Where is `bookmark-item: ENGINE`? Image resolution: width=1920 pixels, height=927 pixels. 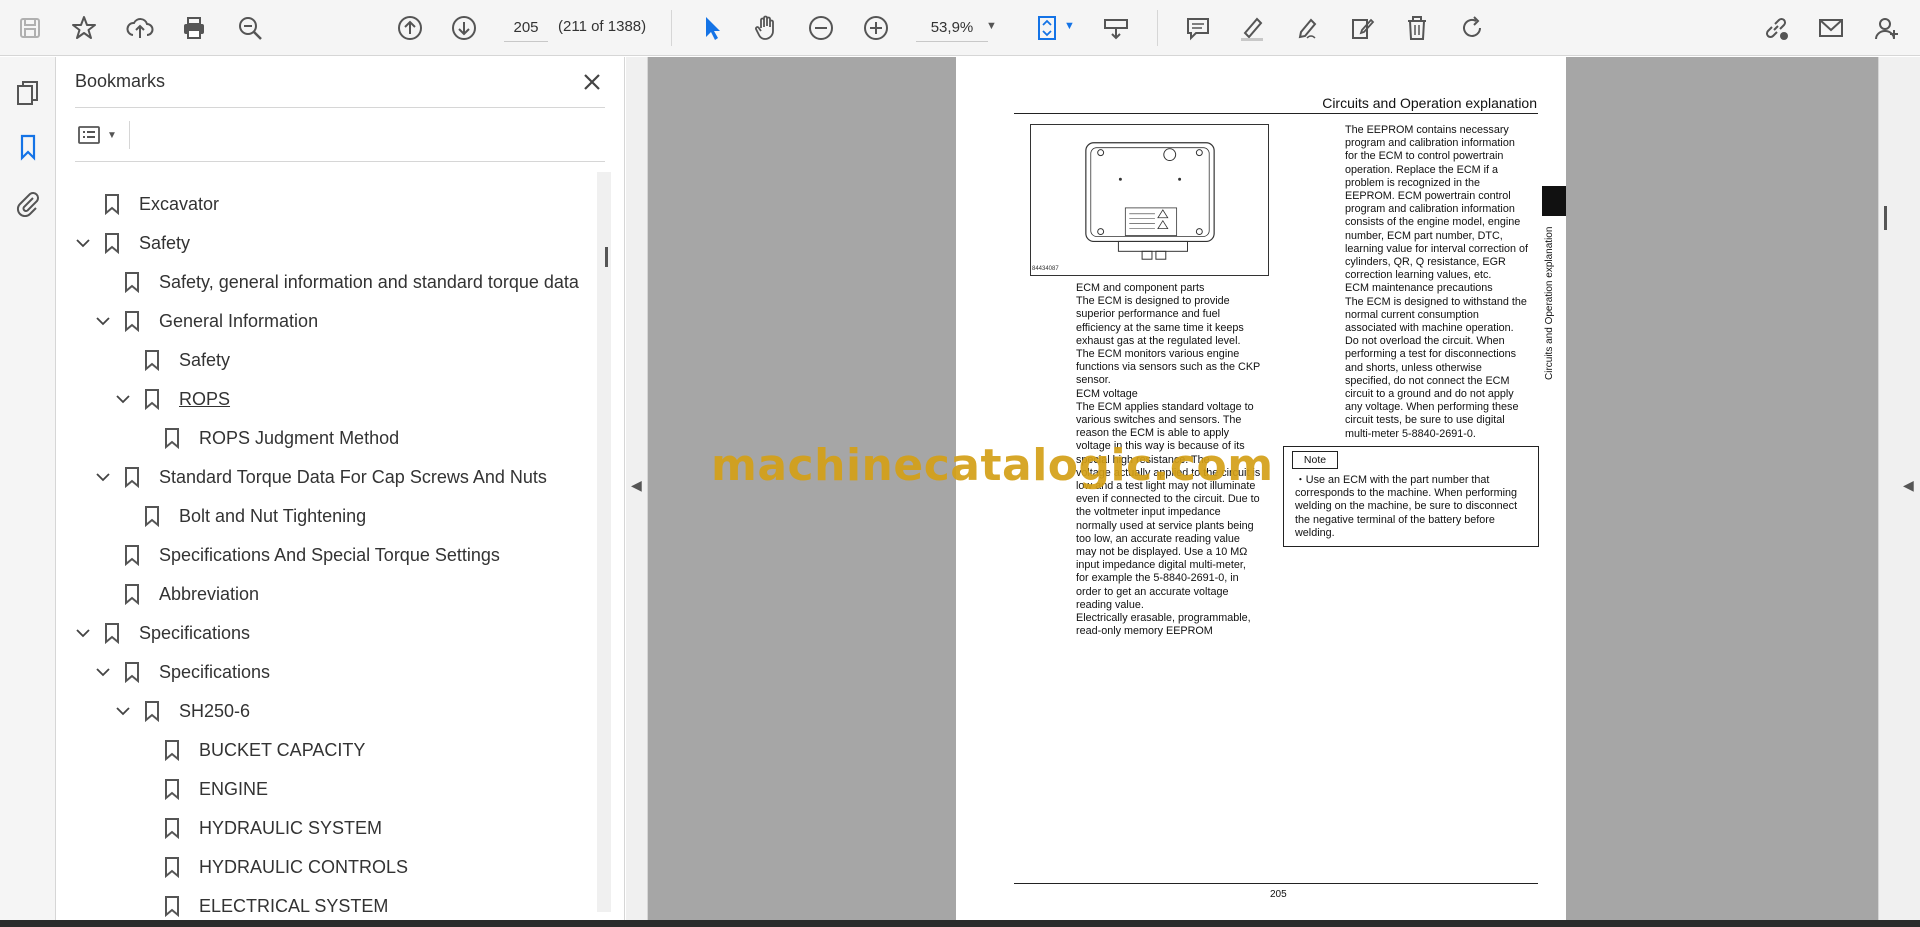 bookmark-item: ENGINE is located at coordinates (201, 789).